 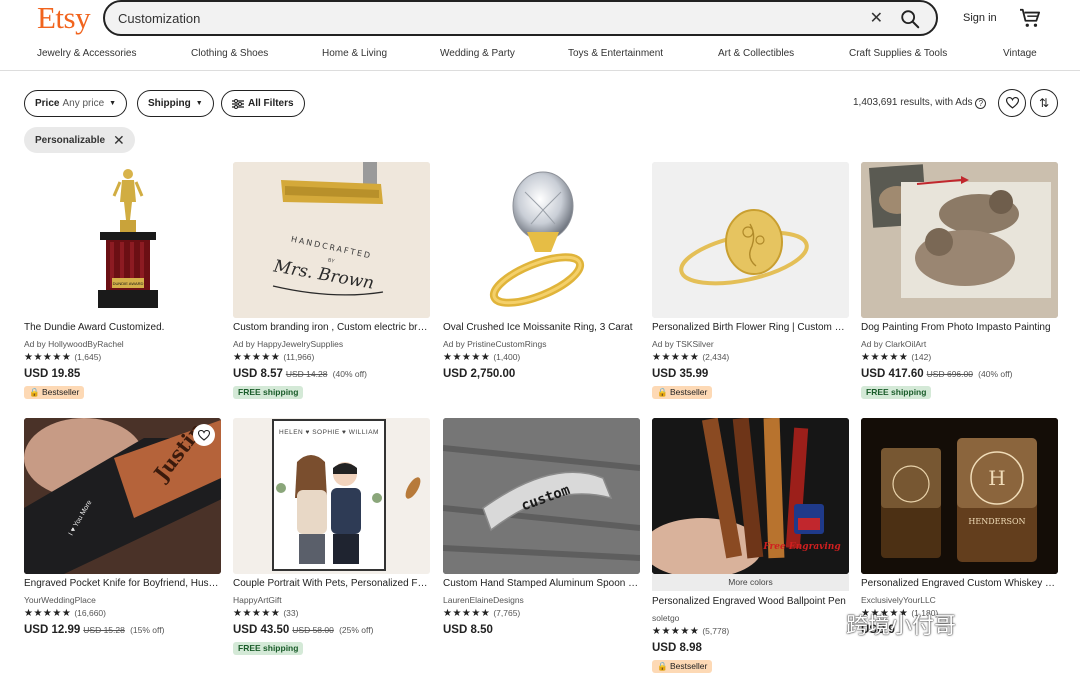 I want to click on search-input: Customization, so click(x=159, y=18).